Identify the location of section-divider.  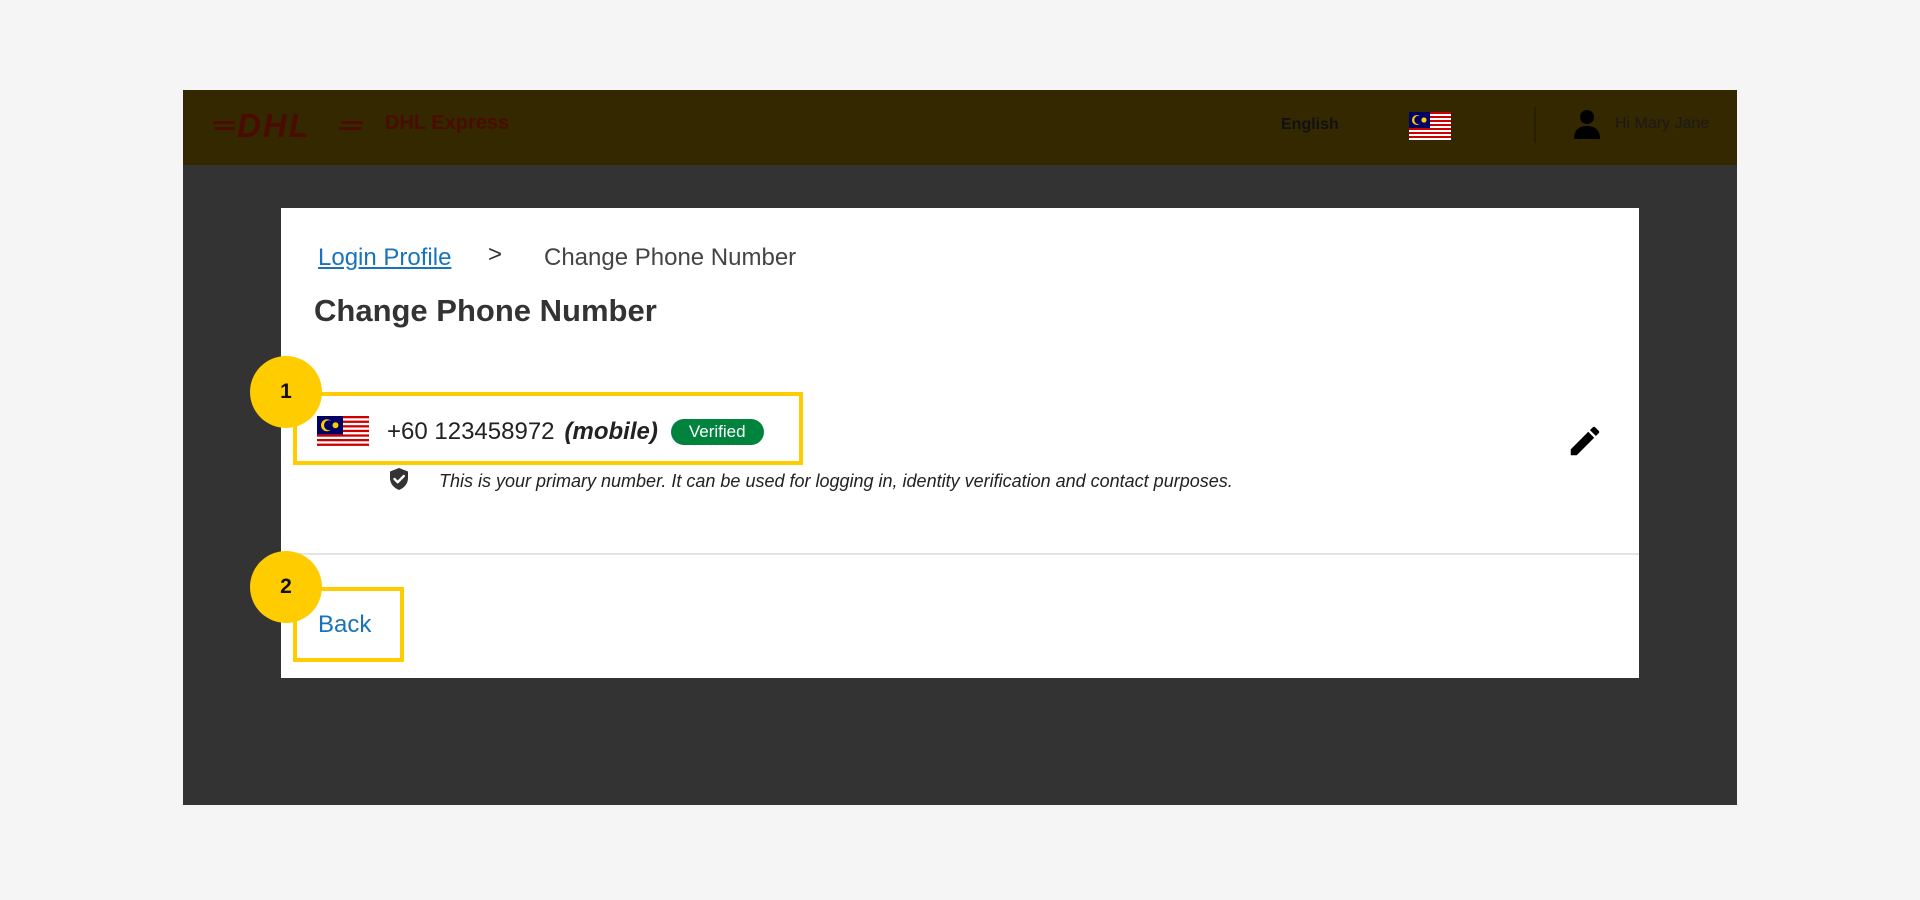
(960, 554).